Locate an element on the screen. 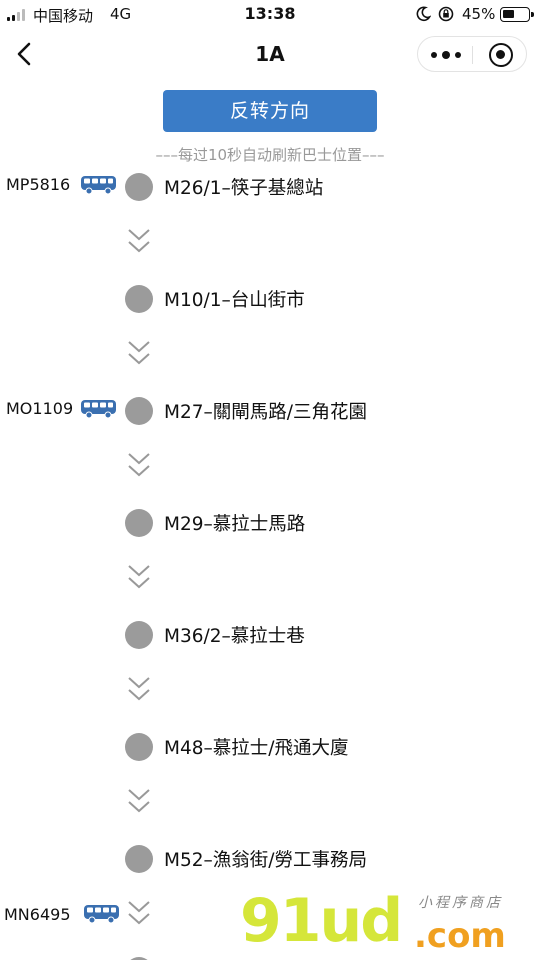 This screenshot has width=540, height=960. bus-plate-label: MO1109 is located at coordinates (40, 408).